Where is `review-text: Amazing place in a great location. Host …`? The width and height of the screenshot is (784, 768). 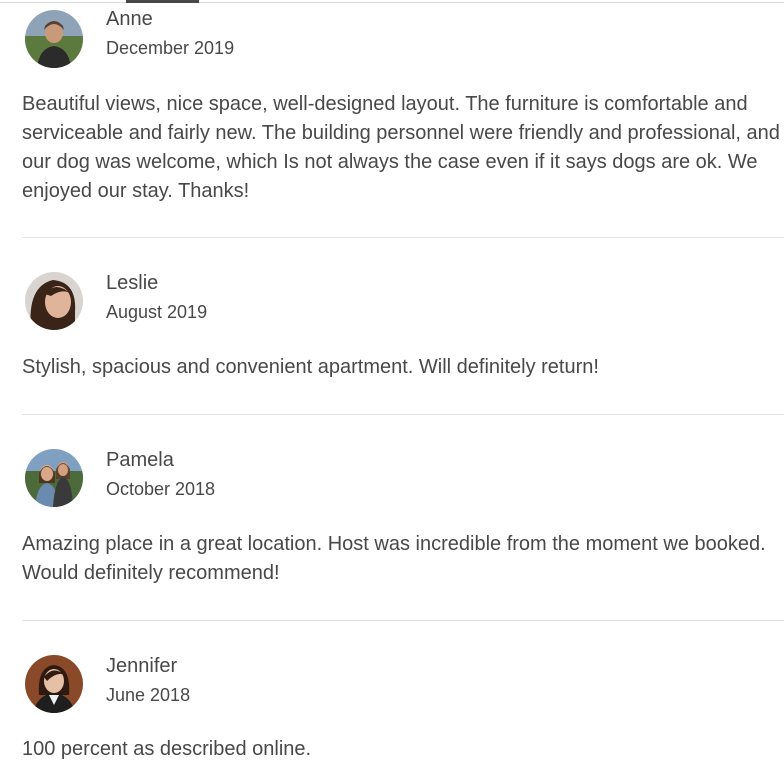
review-text: Amazing place in a great location. Host … is located at coordinates (394, 558).